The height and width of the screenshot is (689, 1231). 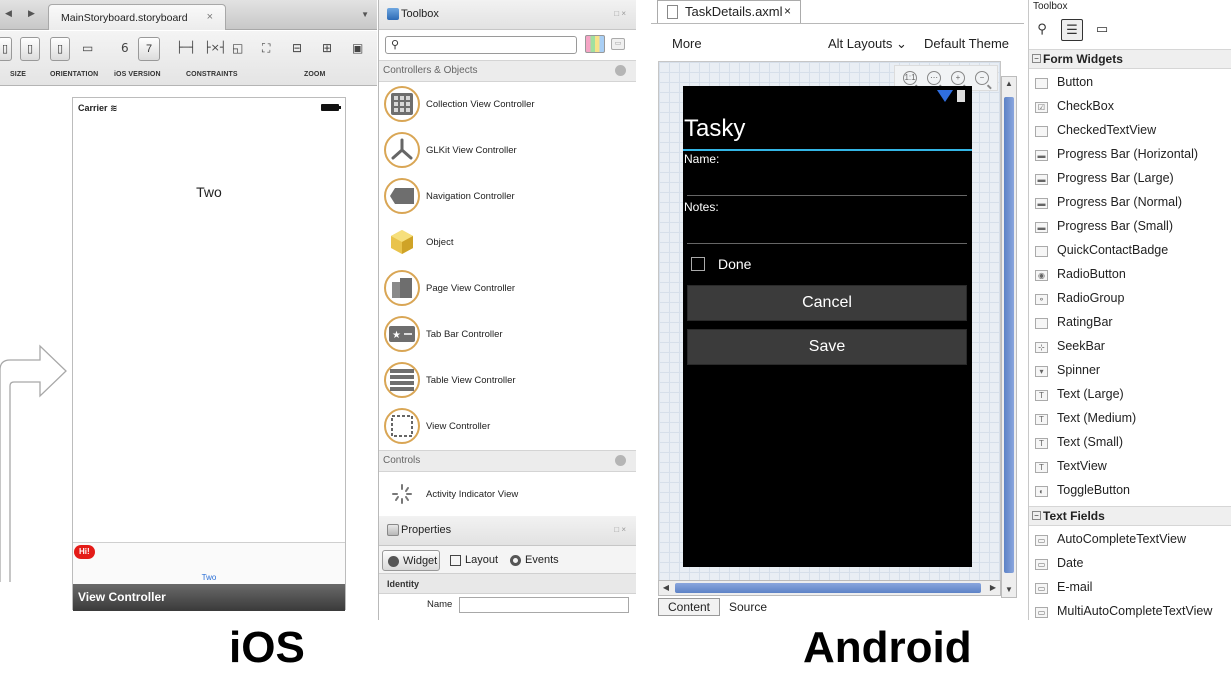 I want to click on toolbox-widget-item: ⚬ RadioGroup, so click(x=1130, y=299).